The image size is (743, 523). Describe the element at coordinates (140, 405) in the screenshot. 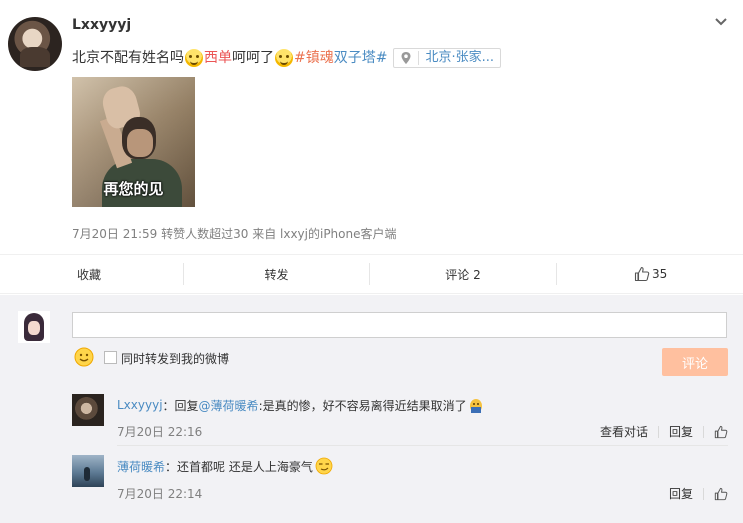

I see `commenter-name: Lxxyyyj` at that location.